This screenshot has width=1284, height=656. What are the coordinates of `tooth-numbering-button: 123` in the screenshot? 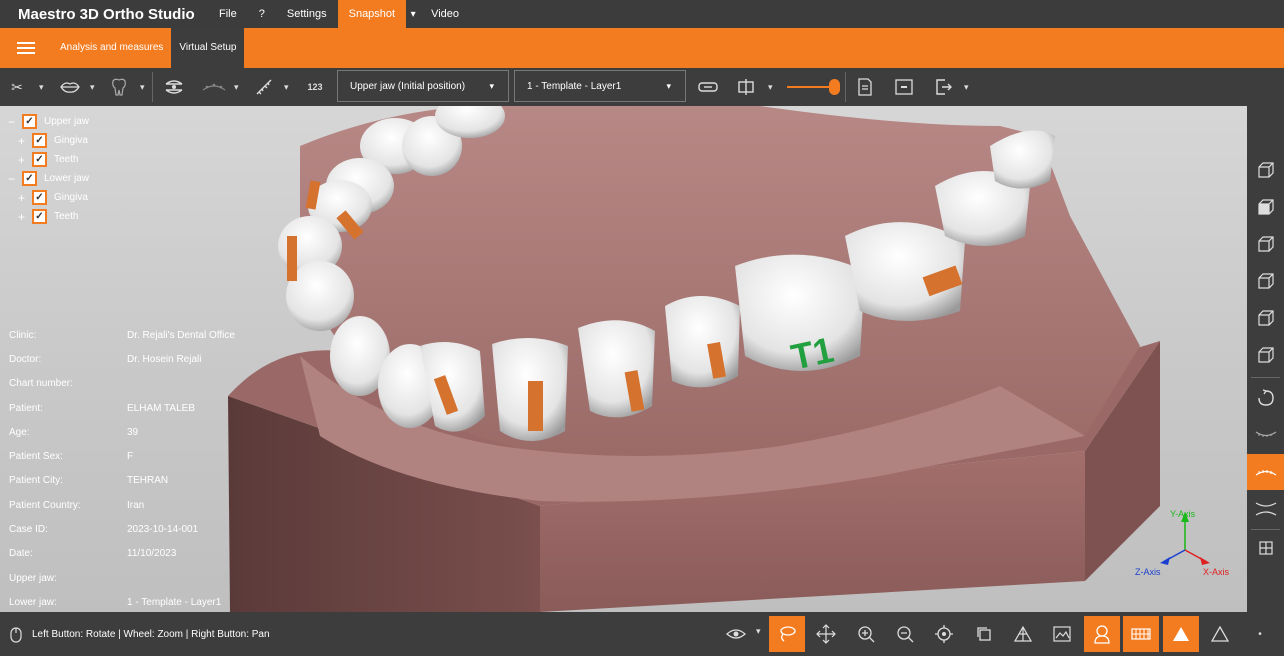 It's located at (315, 87).